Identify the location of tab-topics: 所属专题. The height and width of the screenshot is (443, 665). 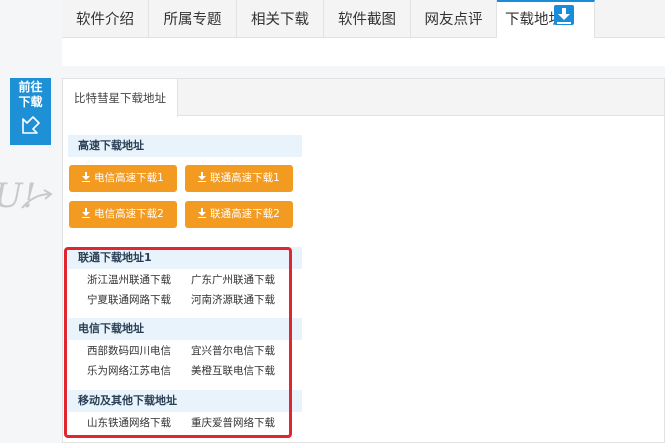
(193, 19).